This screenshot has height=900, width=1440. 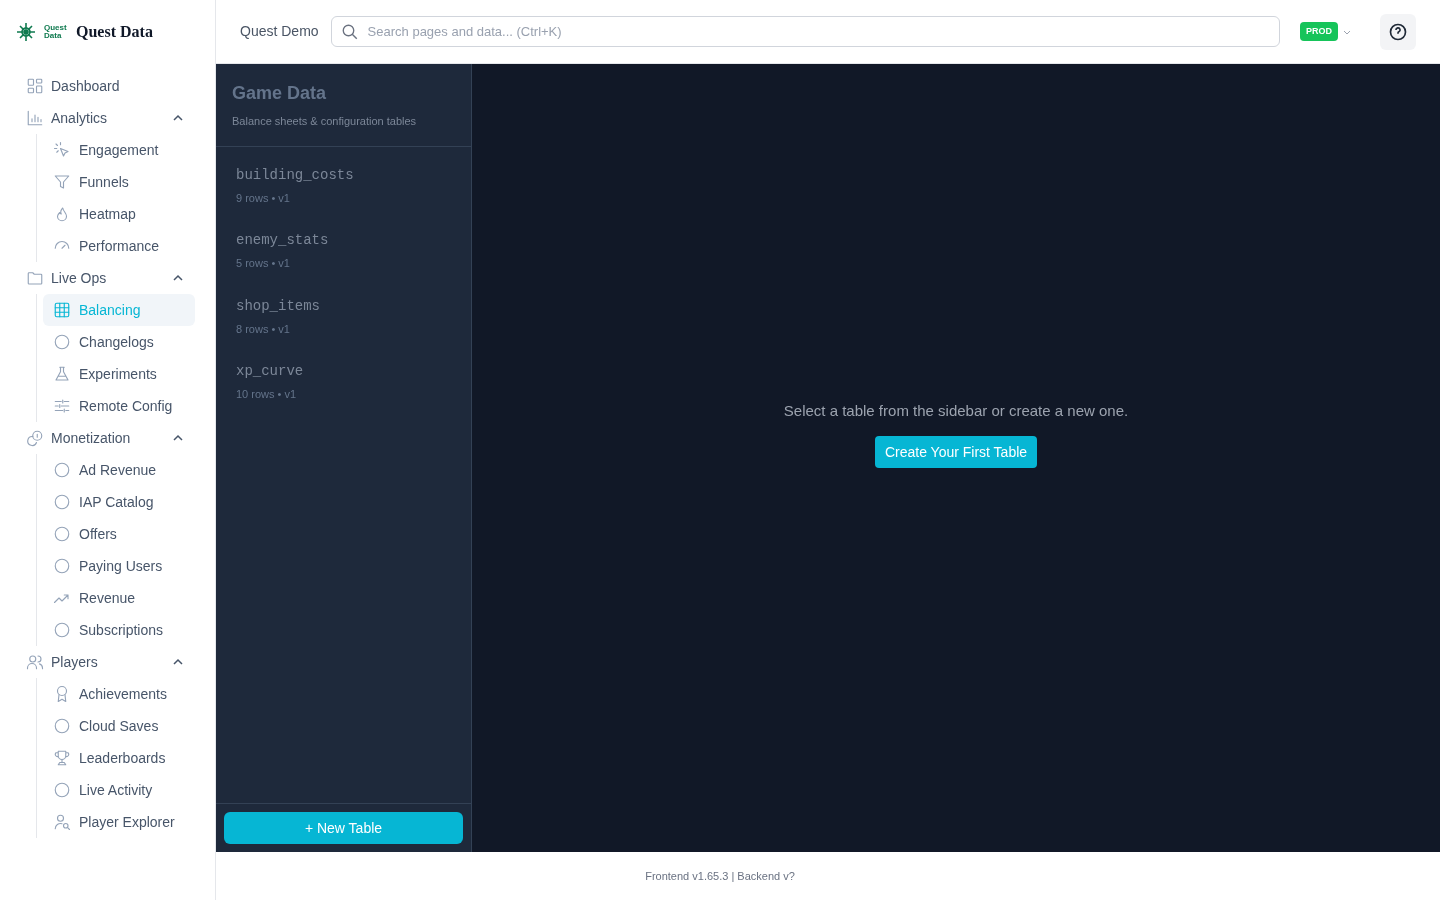 What do you see at coordinates (119, 694) in the screenshot?
I see `nav-item: Achievements` at bounding box center [119, 694].